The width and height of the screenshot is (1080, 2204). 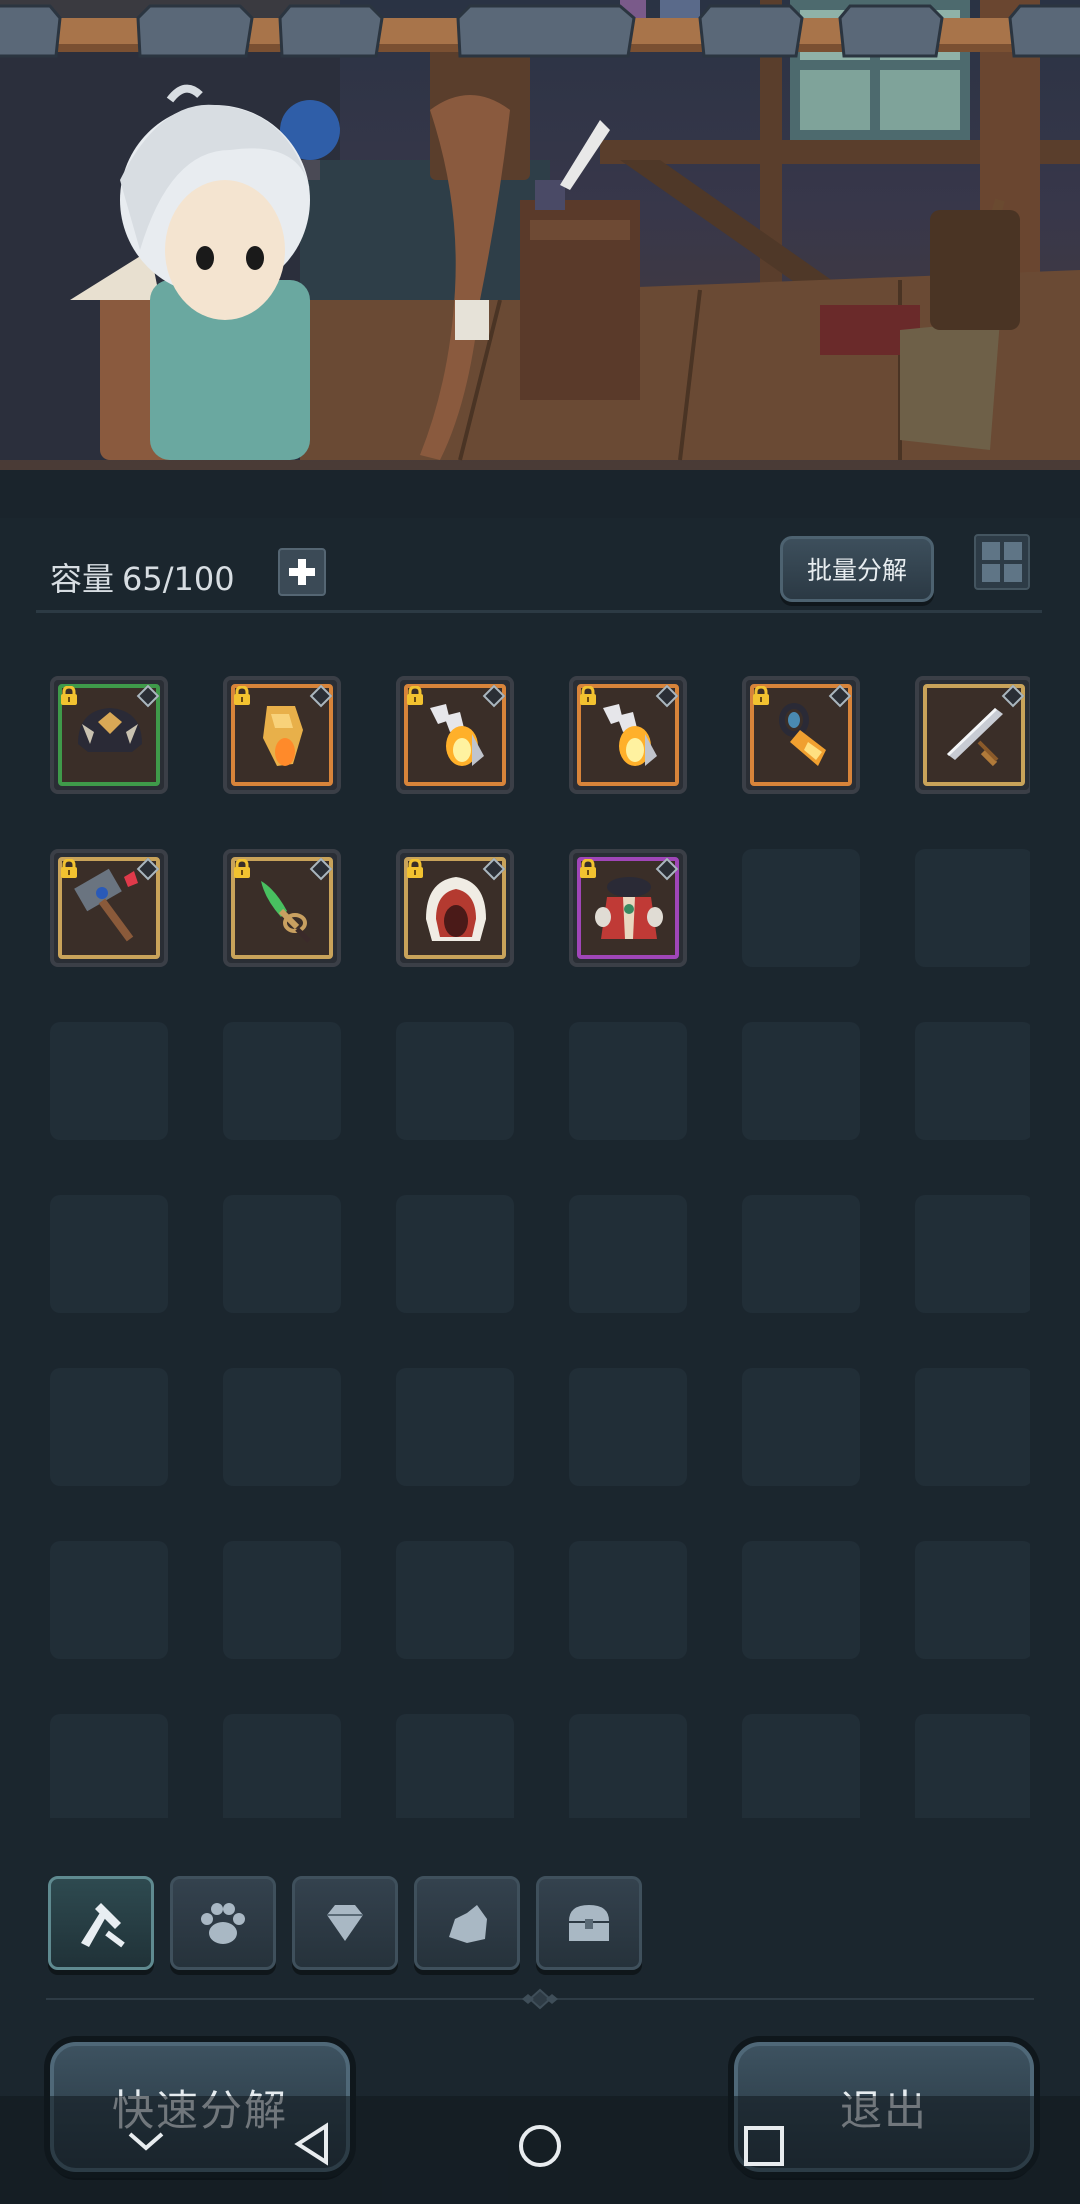 I want to click on gauntlet-icon, so click(x=283, y=736).